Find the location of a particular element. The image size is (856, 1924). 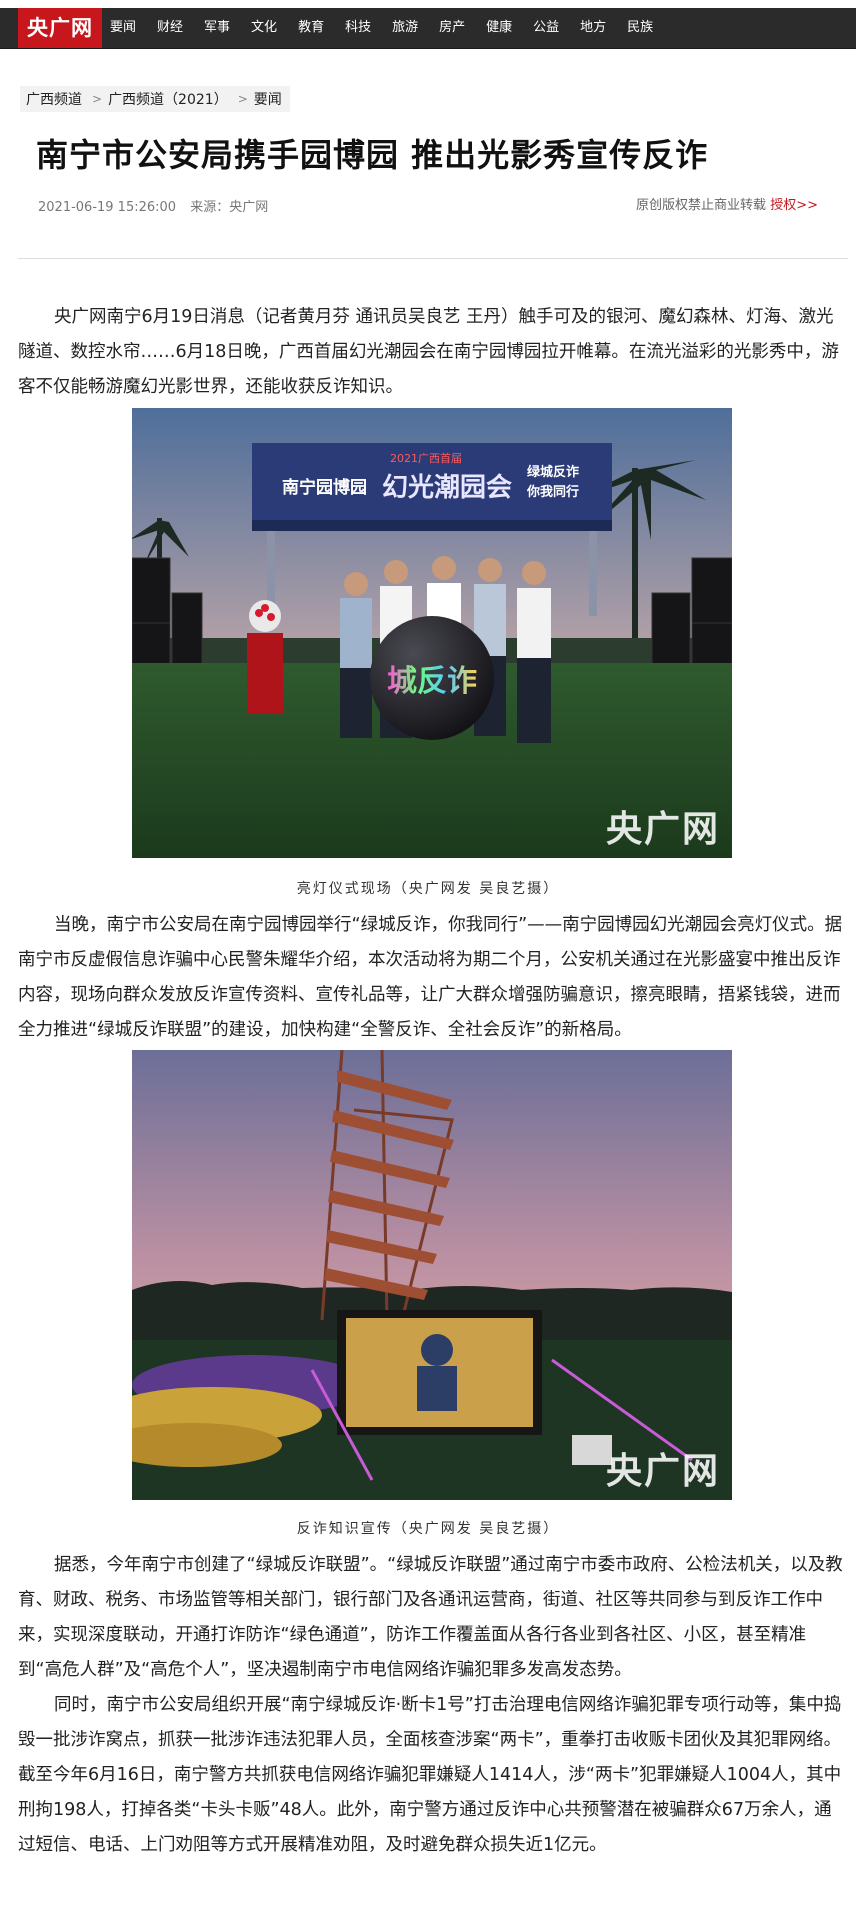

banner-year-text: 2021广西首届 is located at coordinates (426, 458).